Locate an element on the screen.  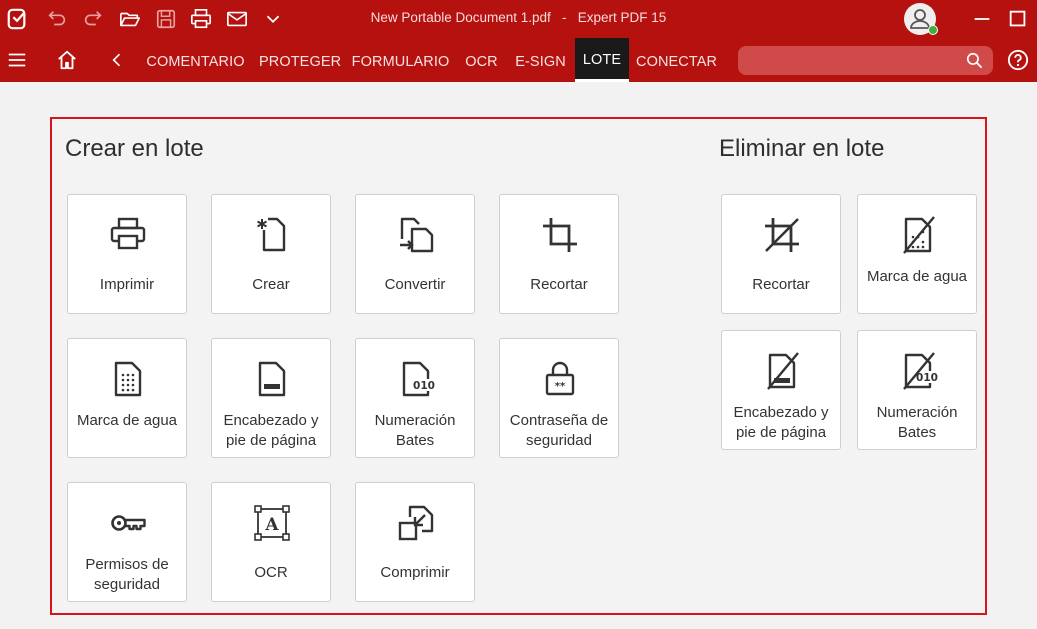
user-account-icon is located at coordinates (921, 19).